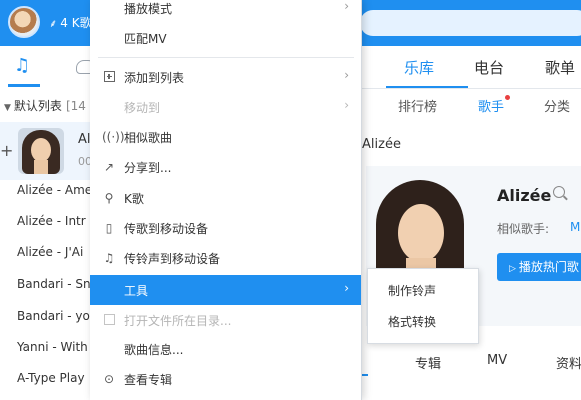  What do you see at coordinates (148, 9) in the screenshot?
I see `menu-item-label: 播放模式` at bounding box center [148, 9].